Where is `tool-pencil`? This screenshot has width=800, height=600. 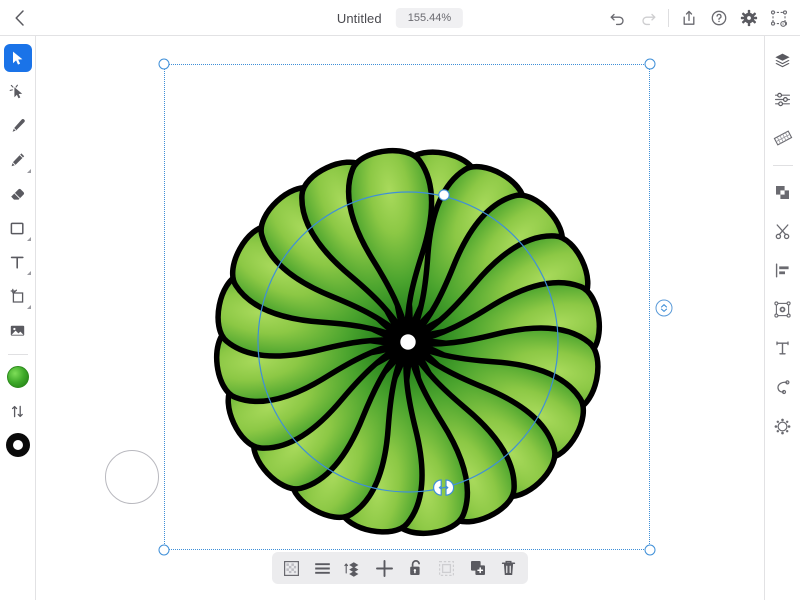 tool-pencil is located at coordinates (18, 160).